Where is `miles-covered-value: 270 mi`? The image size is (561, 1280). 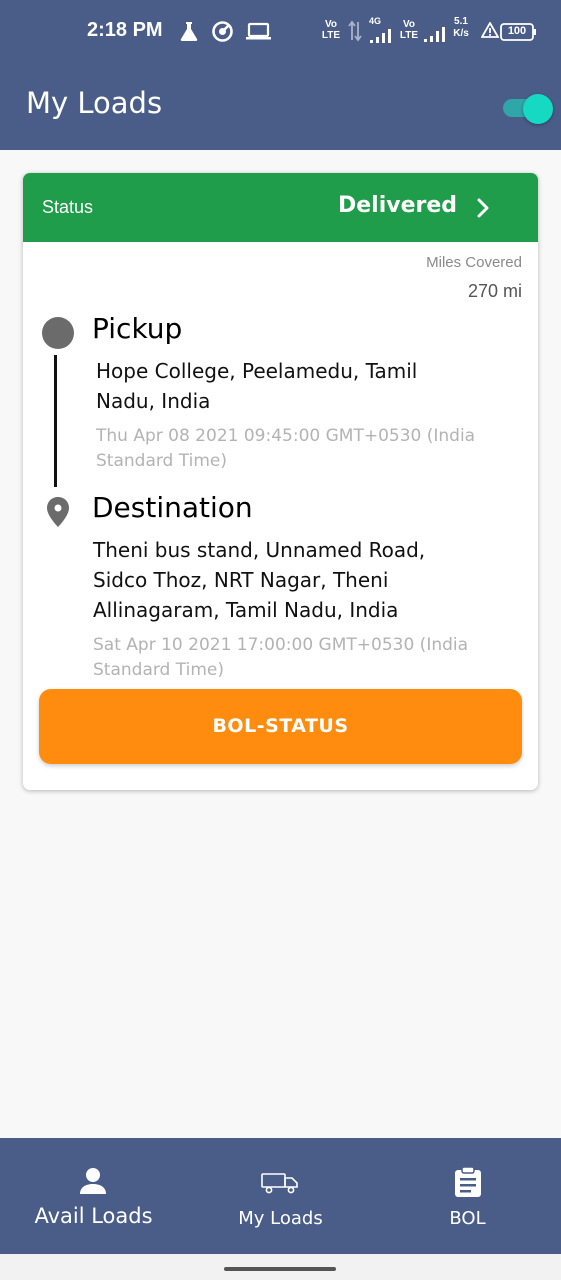 miles-covered-value: 270 mi is located at coordinates (494, 291).